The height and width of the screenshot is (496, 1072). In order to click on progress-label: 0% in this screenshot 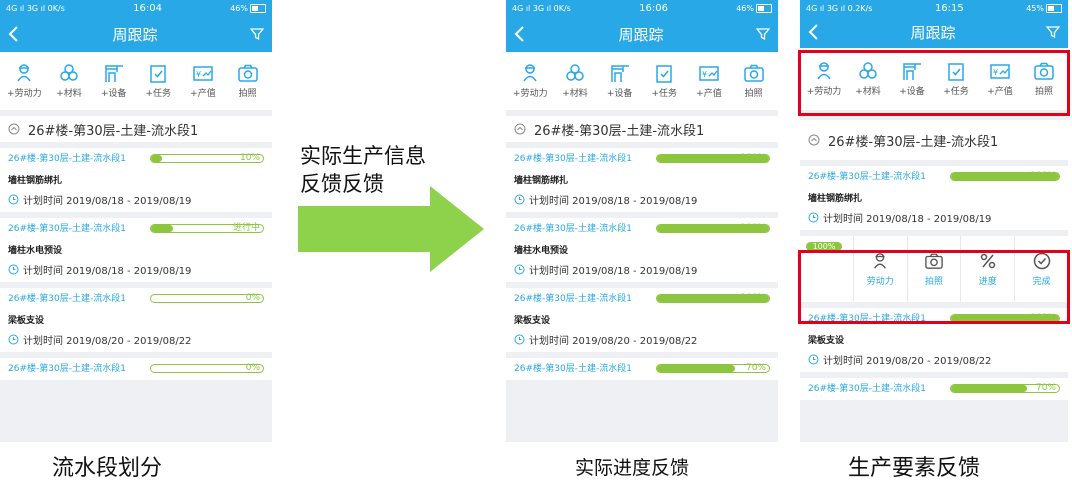, I will do `click(252, 368)`.